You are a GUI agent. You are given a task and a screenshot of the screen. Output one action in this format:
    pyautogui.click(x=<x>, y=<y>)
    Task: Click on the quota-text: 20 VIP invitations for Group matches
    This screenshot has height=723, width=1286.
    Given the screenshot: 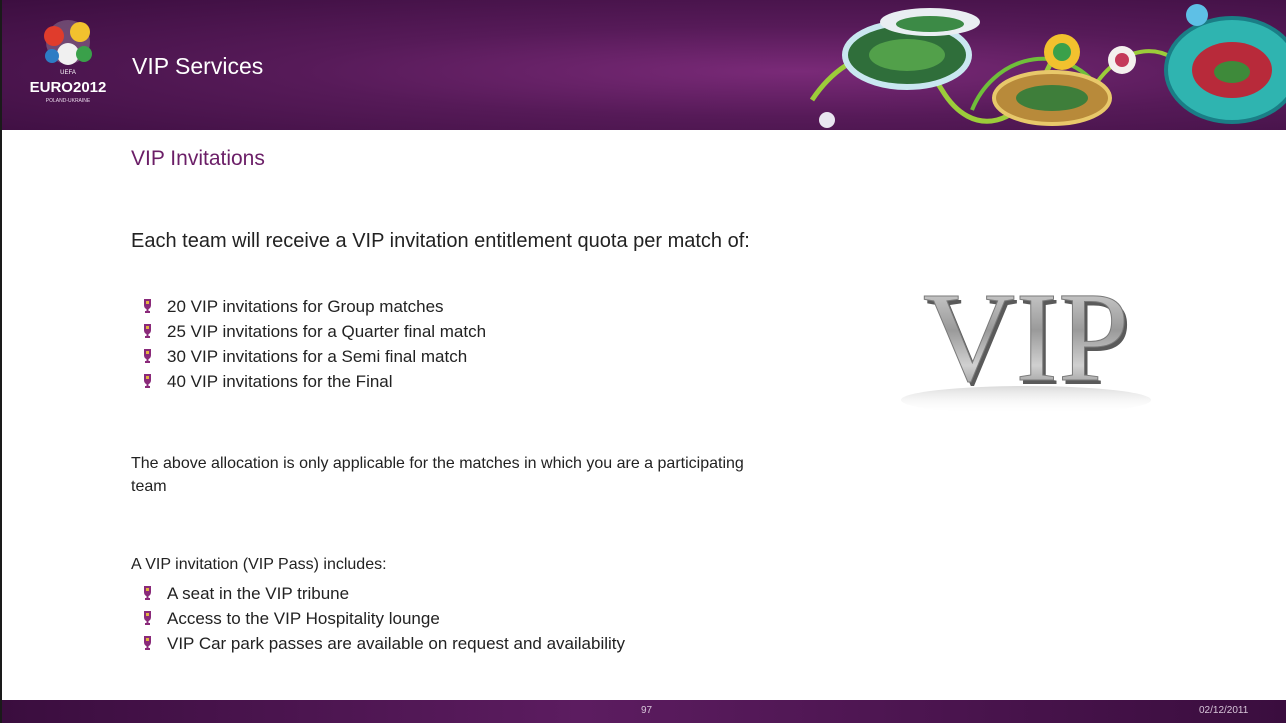 What is the action you would take?
    pyautogui.click(x=305, y=306)
    